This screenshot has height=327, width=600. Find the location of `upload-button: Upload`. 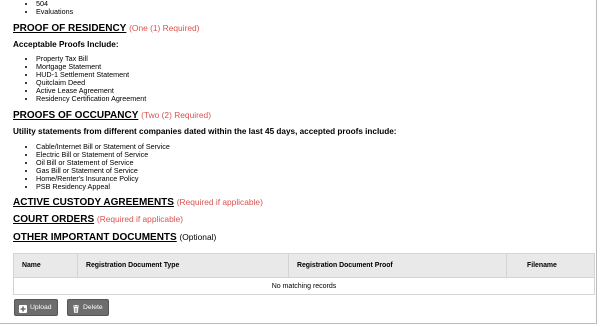

upload-button: Upload is located at coordinates (36, 307).